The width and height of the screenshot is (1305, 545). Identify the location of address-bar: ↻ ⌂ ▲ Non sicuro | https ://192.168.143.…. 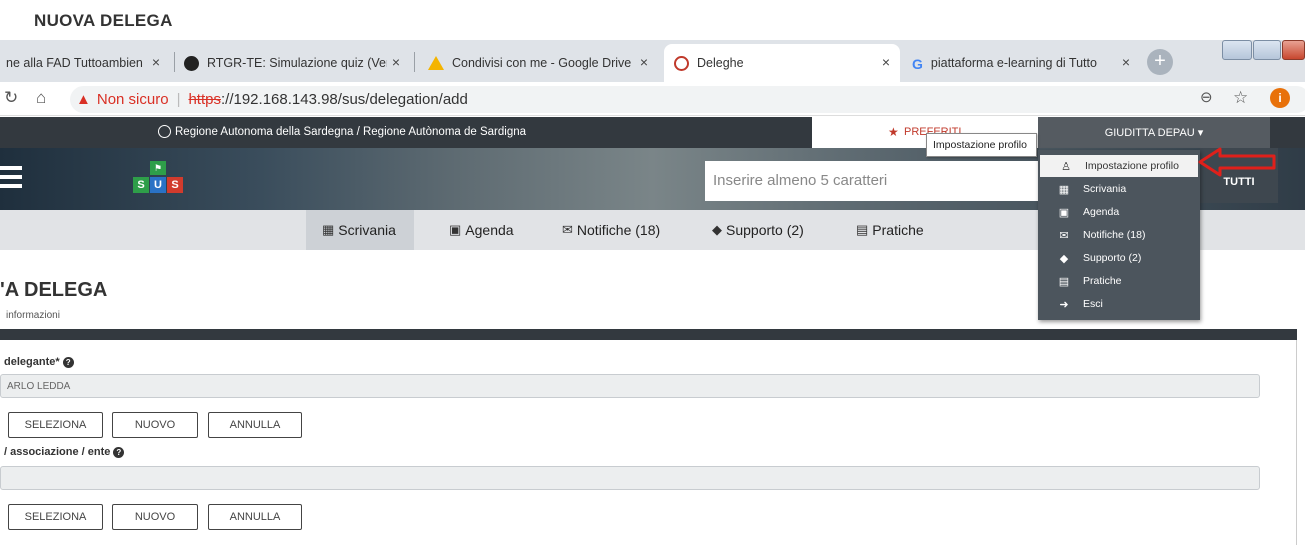
(652, 99).